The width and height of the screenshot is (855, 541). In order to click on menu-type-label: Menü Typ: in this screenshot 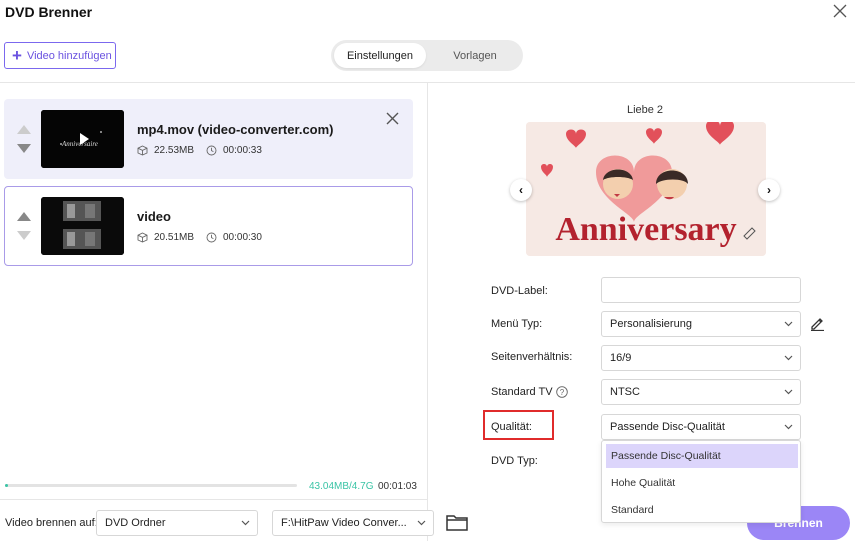, I will do `click(517, 324)`.